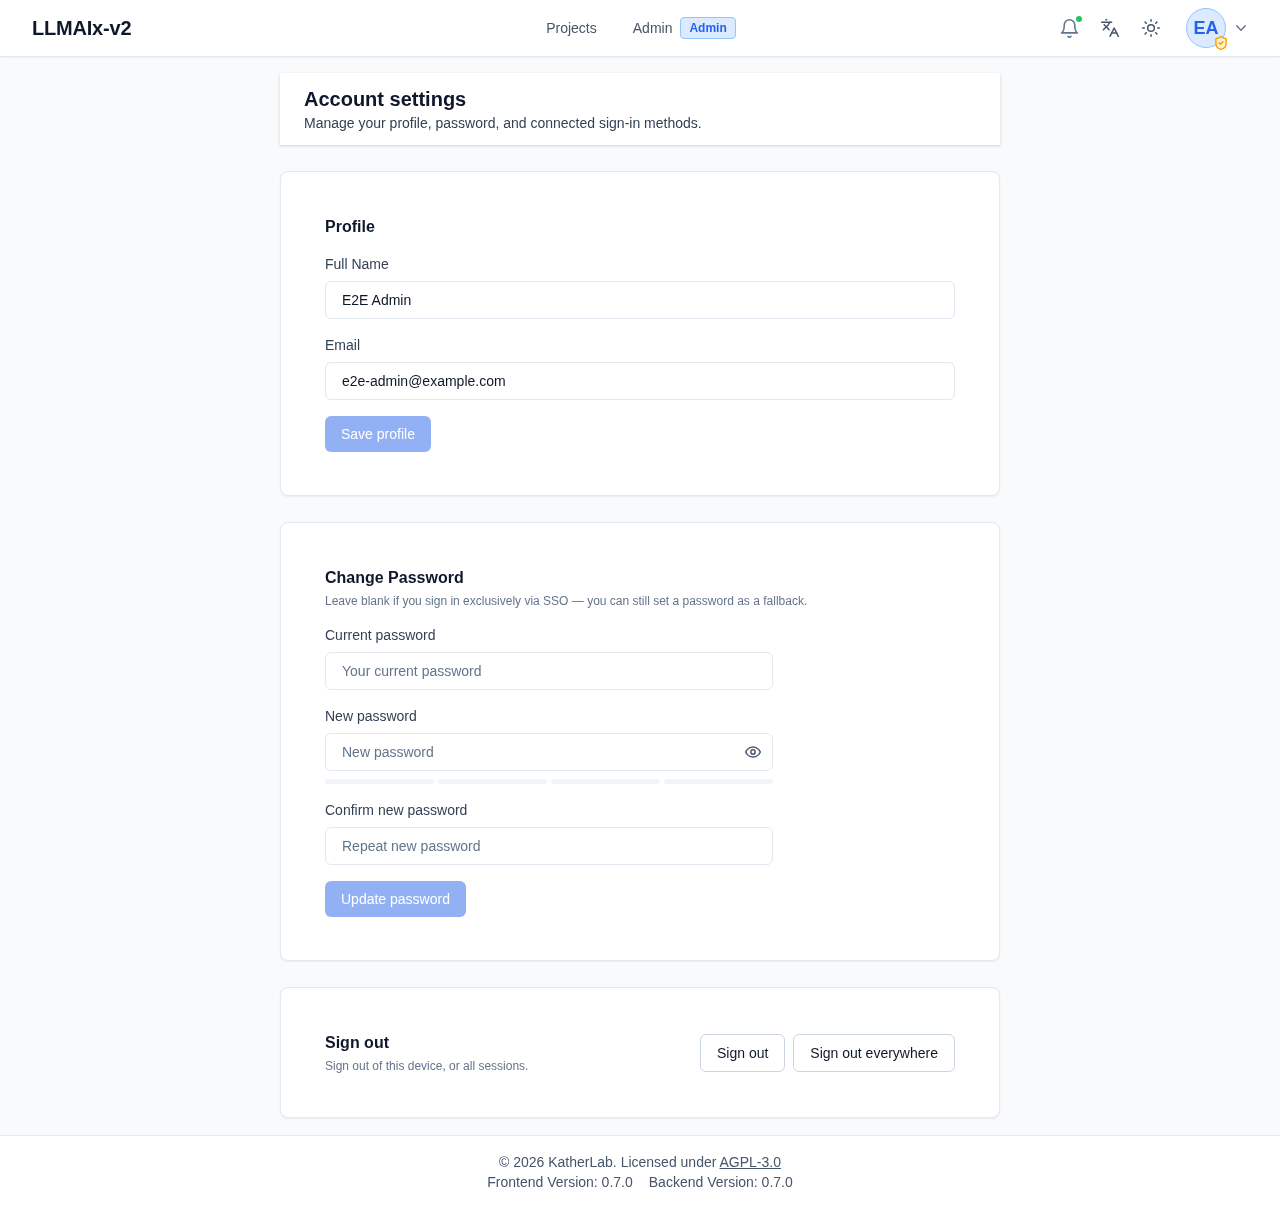 This screenshot has width=1280, height=1207. What do you see at coordinates (549, 671) in the screenshot?
I see `password-input: Your current password` at bounding box center [549, 671].